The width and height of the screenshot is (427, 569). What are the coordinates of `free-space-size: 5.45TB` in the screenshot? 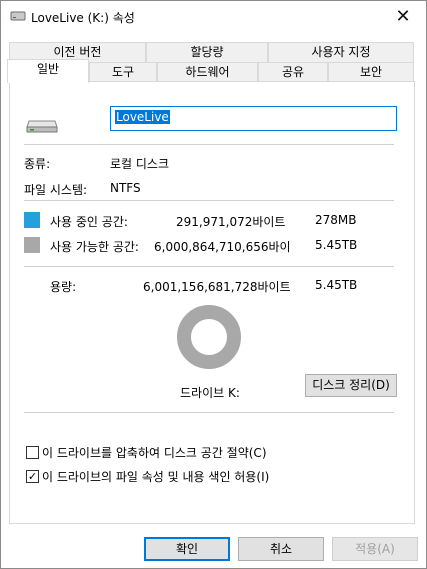 It's located at (336, 245).